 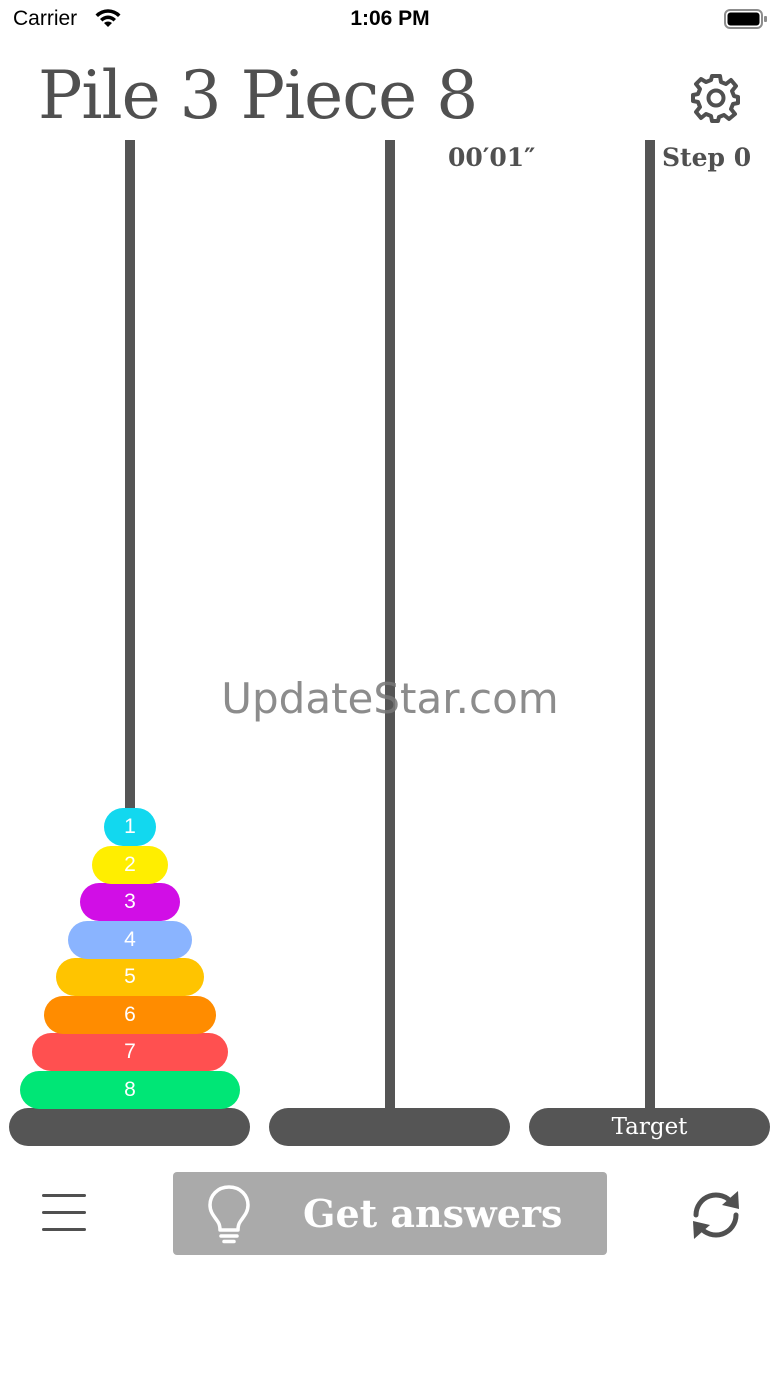 What do you see at coordinates (130, 902) in the screenshot?
I see `disk-3: 3` at bounding box center [130, 902].